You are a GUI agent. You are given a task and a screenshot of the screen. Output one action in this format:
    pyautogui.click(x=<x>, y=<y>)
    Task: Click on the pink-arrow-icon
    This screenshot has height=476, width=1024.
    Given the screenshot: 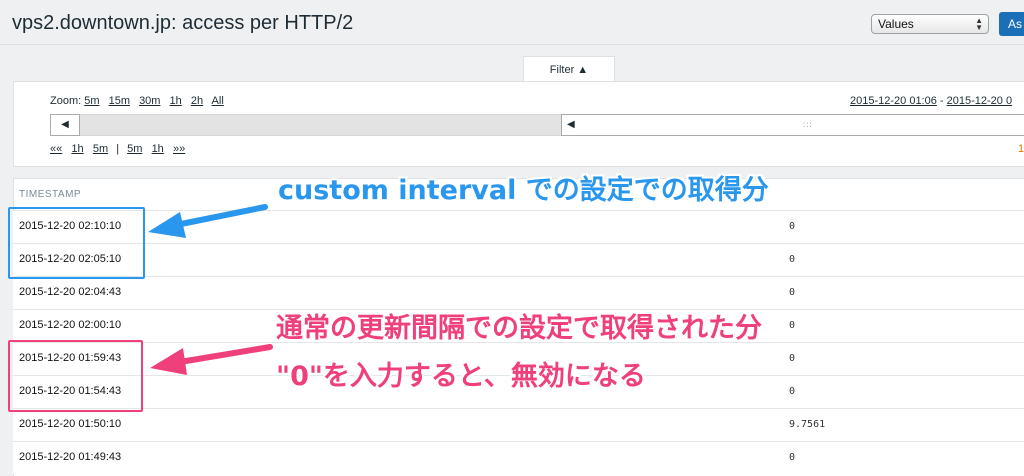 What is the action you would take?
    pyautogui.click(x=211, y=359)
    